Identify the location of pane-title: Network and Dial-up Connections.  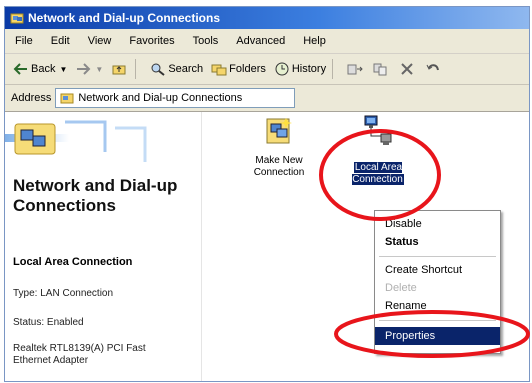
(95, 195).